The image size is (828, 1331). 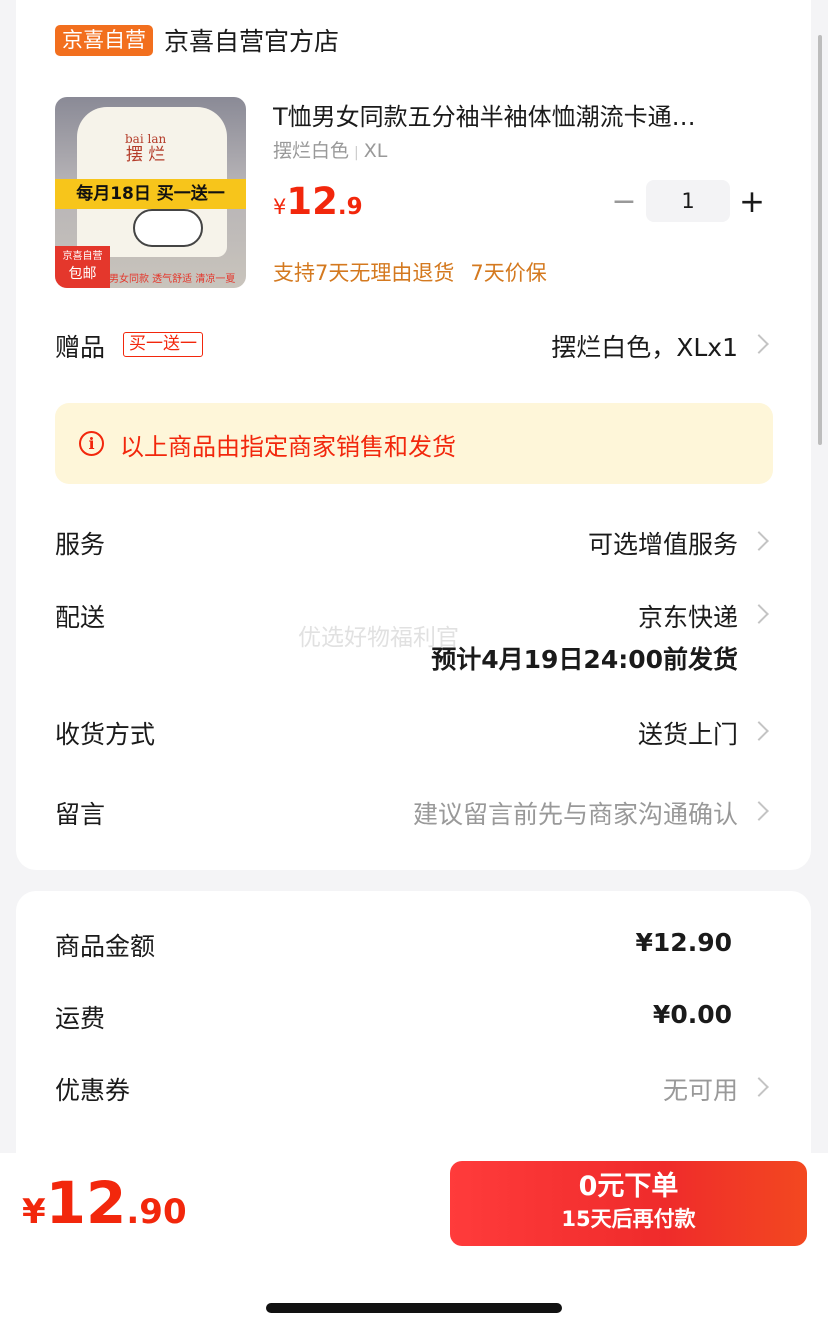 I want to click on product-spec: 摆烂白色 | XL, so click(x=330, y=149).